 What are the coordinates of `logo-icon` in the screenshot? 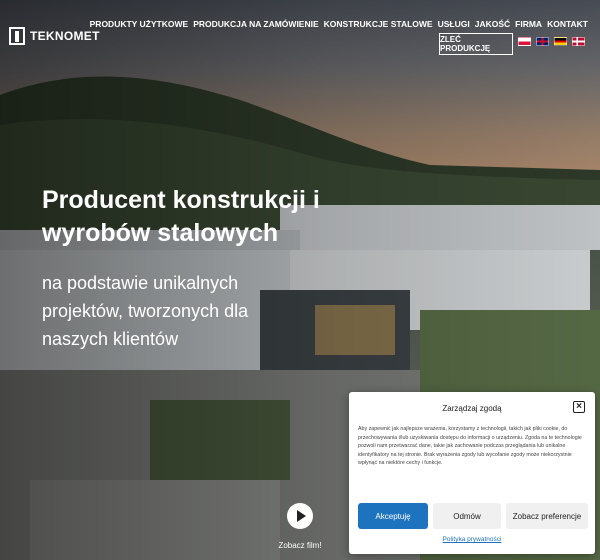 It's located at (17, 36).